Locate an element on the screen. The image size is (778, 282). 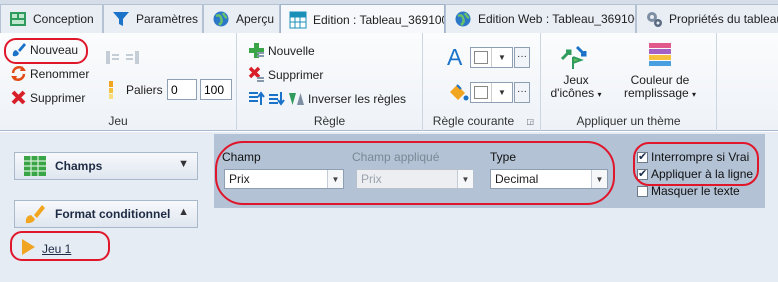
nouveau-label: Nouveau is located at coordinates (54, 49).